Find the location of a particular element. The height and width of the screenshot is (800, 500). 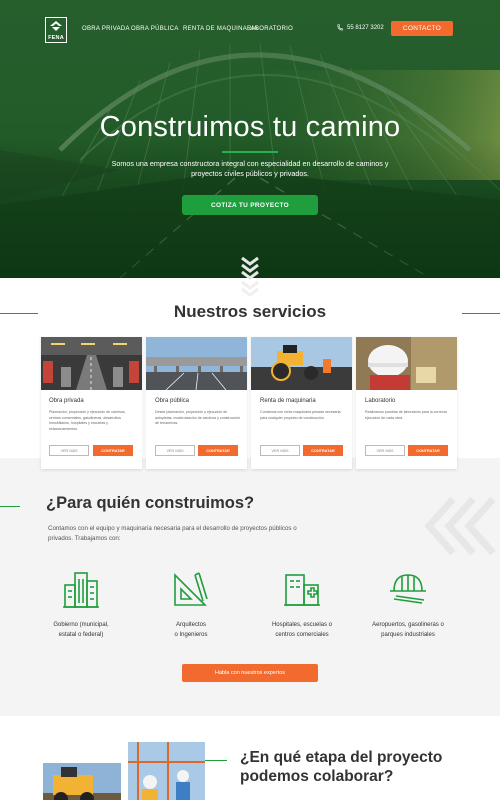

hospital-icon is located at coordinates (302, 590).